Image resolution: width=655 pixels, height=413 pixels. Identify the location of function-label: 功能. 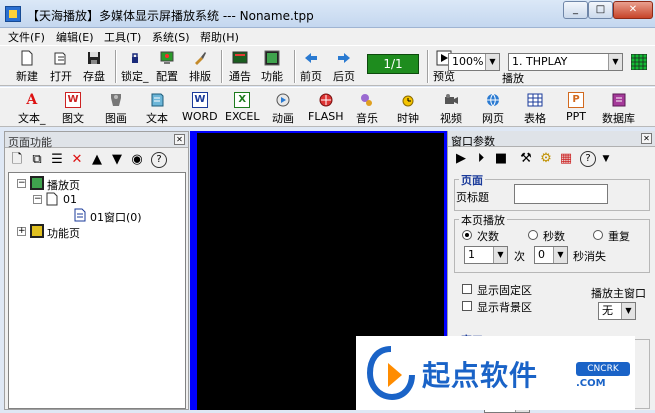
(272, 76).